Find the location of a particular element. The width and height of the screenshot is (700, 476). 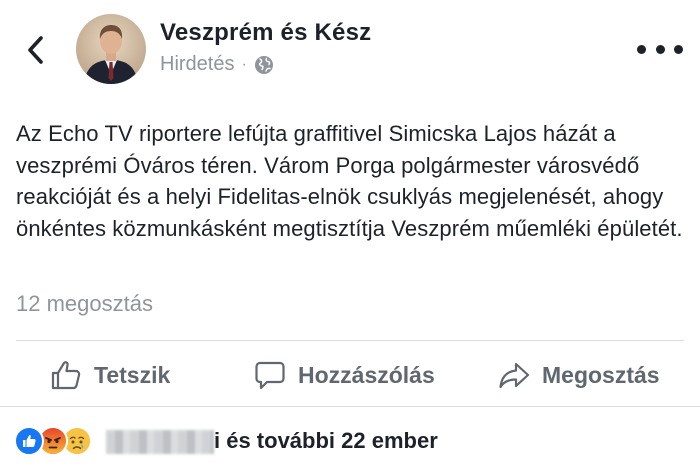

post-meta: Hirdetés · is located at coordinates (217, 64).